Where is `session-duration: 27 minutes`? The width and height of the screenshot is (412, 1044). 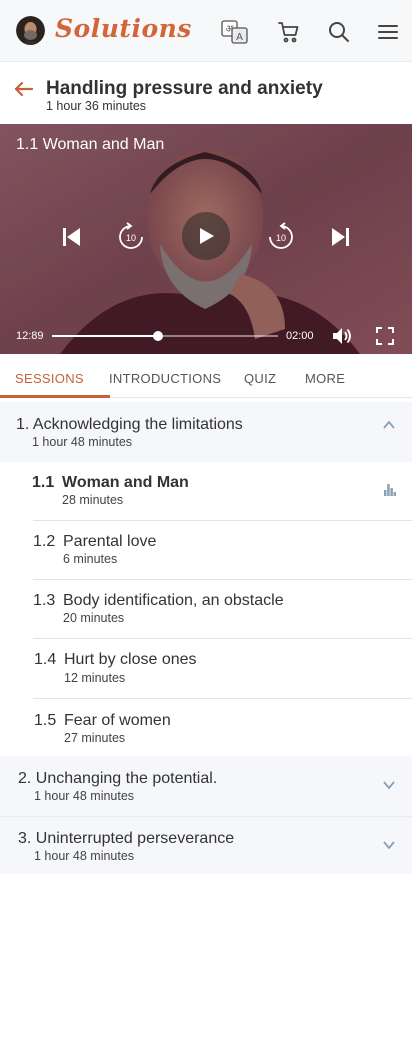 session-duration: 27 minutes is located at coordinates (95, 738).